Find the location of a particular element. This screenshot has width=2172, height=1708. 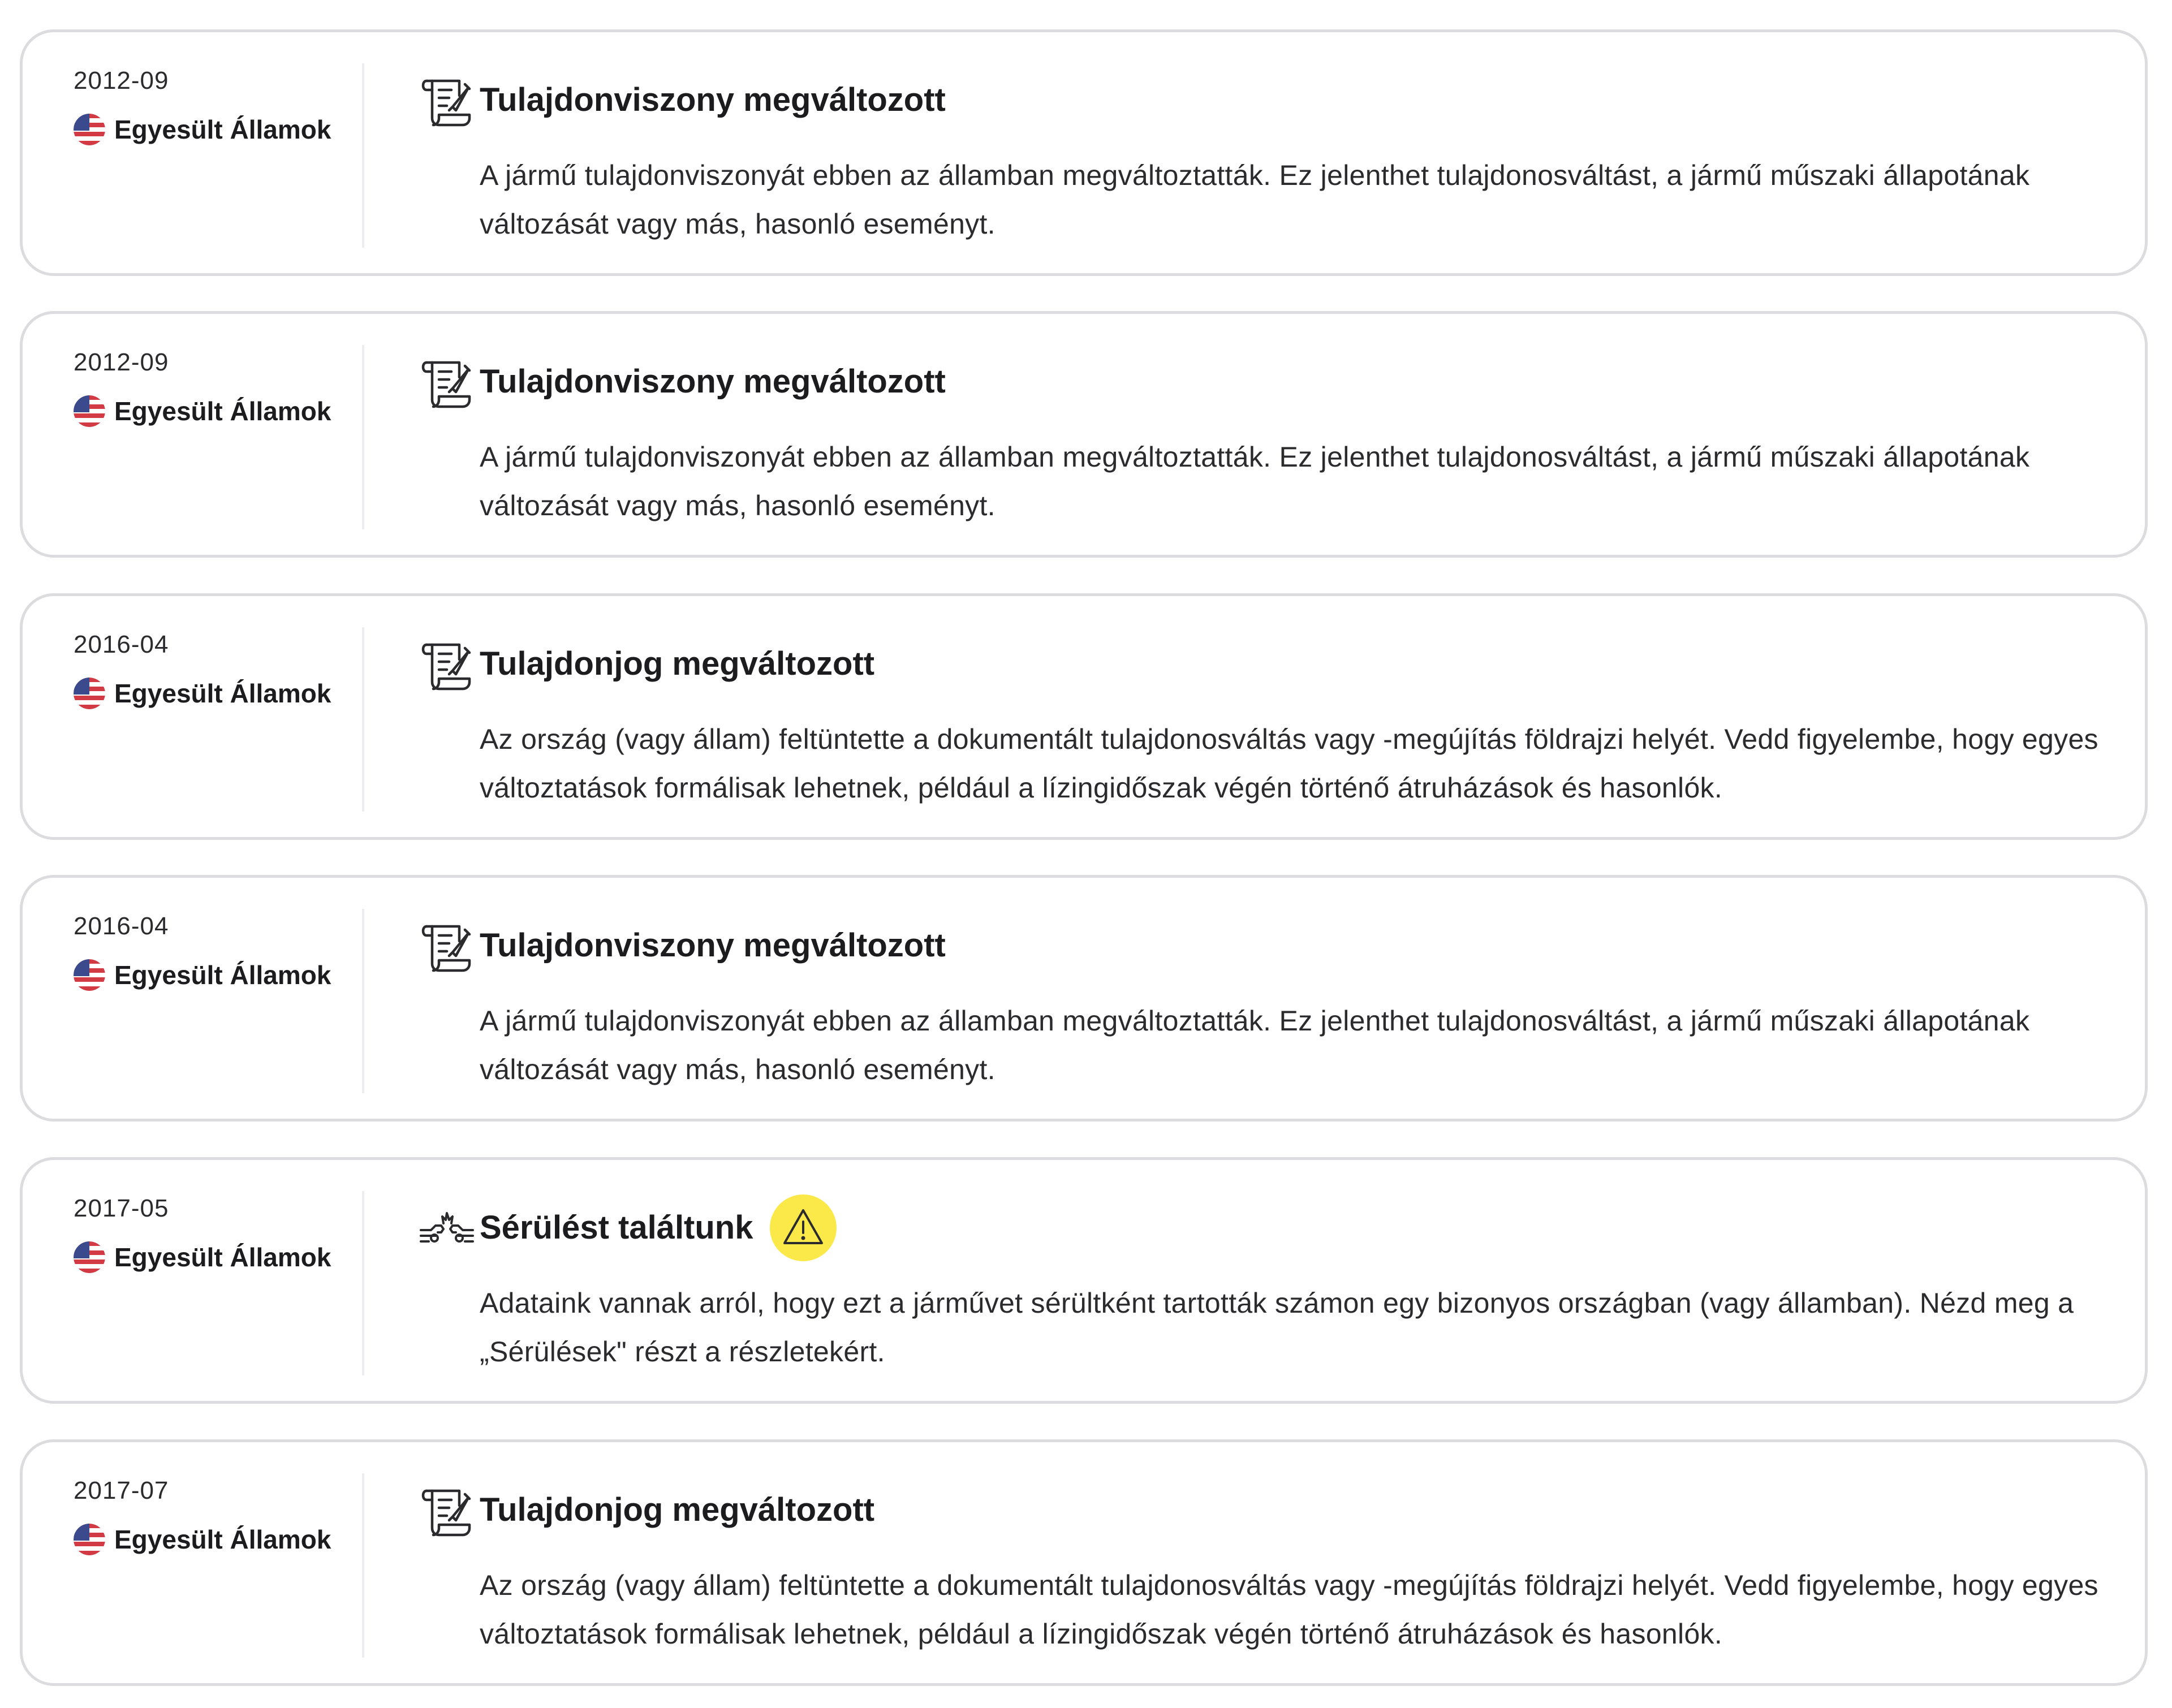

event-title-row: Sérülést találtunk is located at coordinates (658, 1228).